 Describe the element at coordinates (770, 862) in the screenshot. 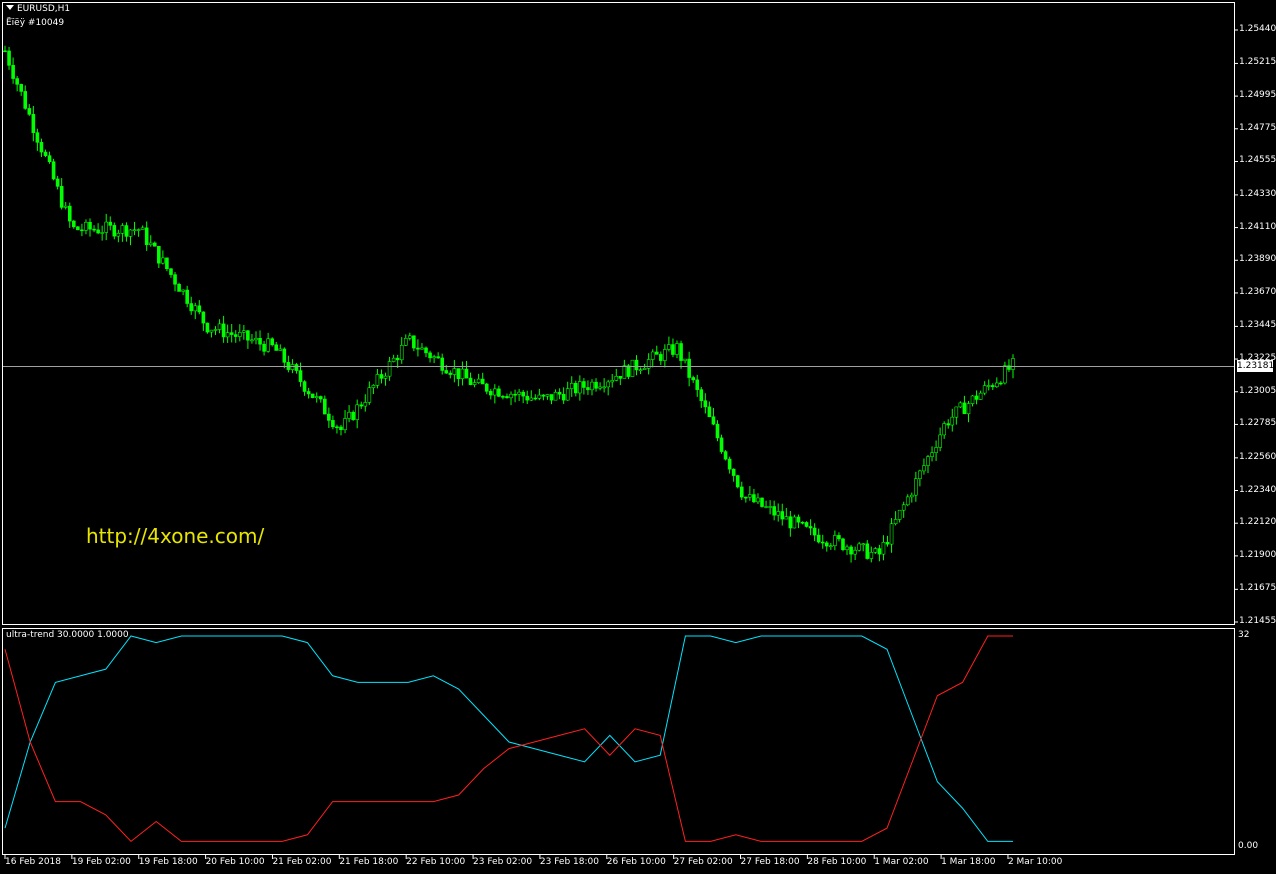

I see `time-tick-label: 27 Feb 18:00` at that location.